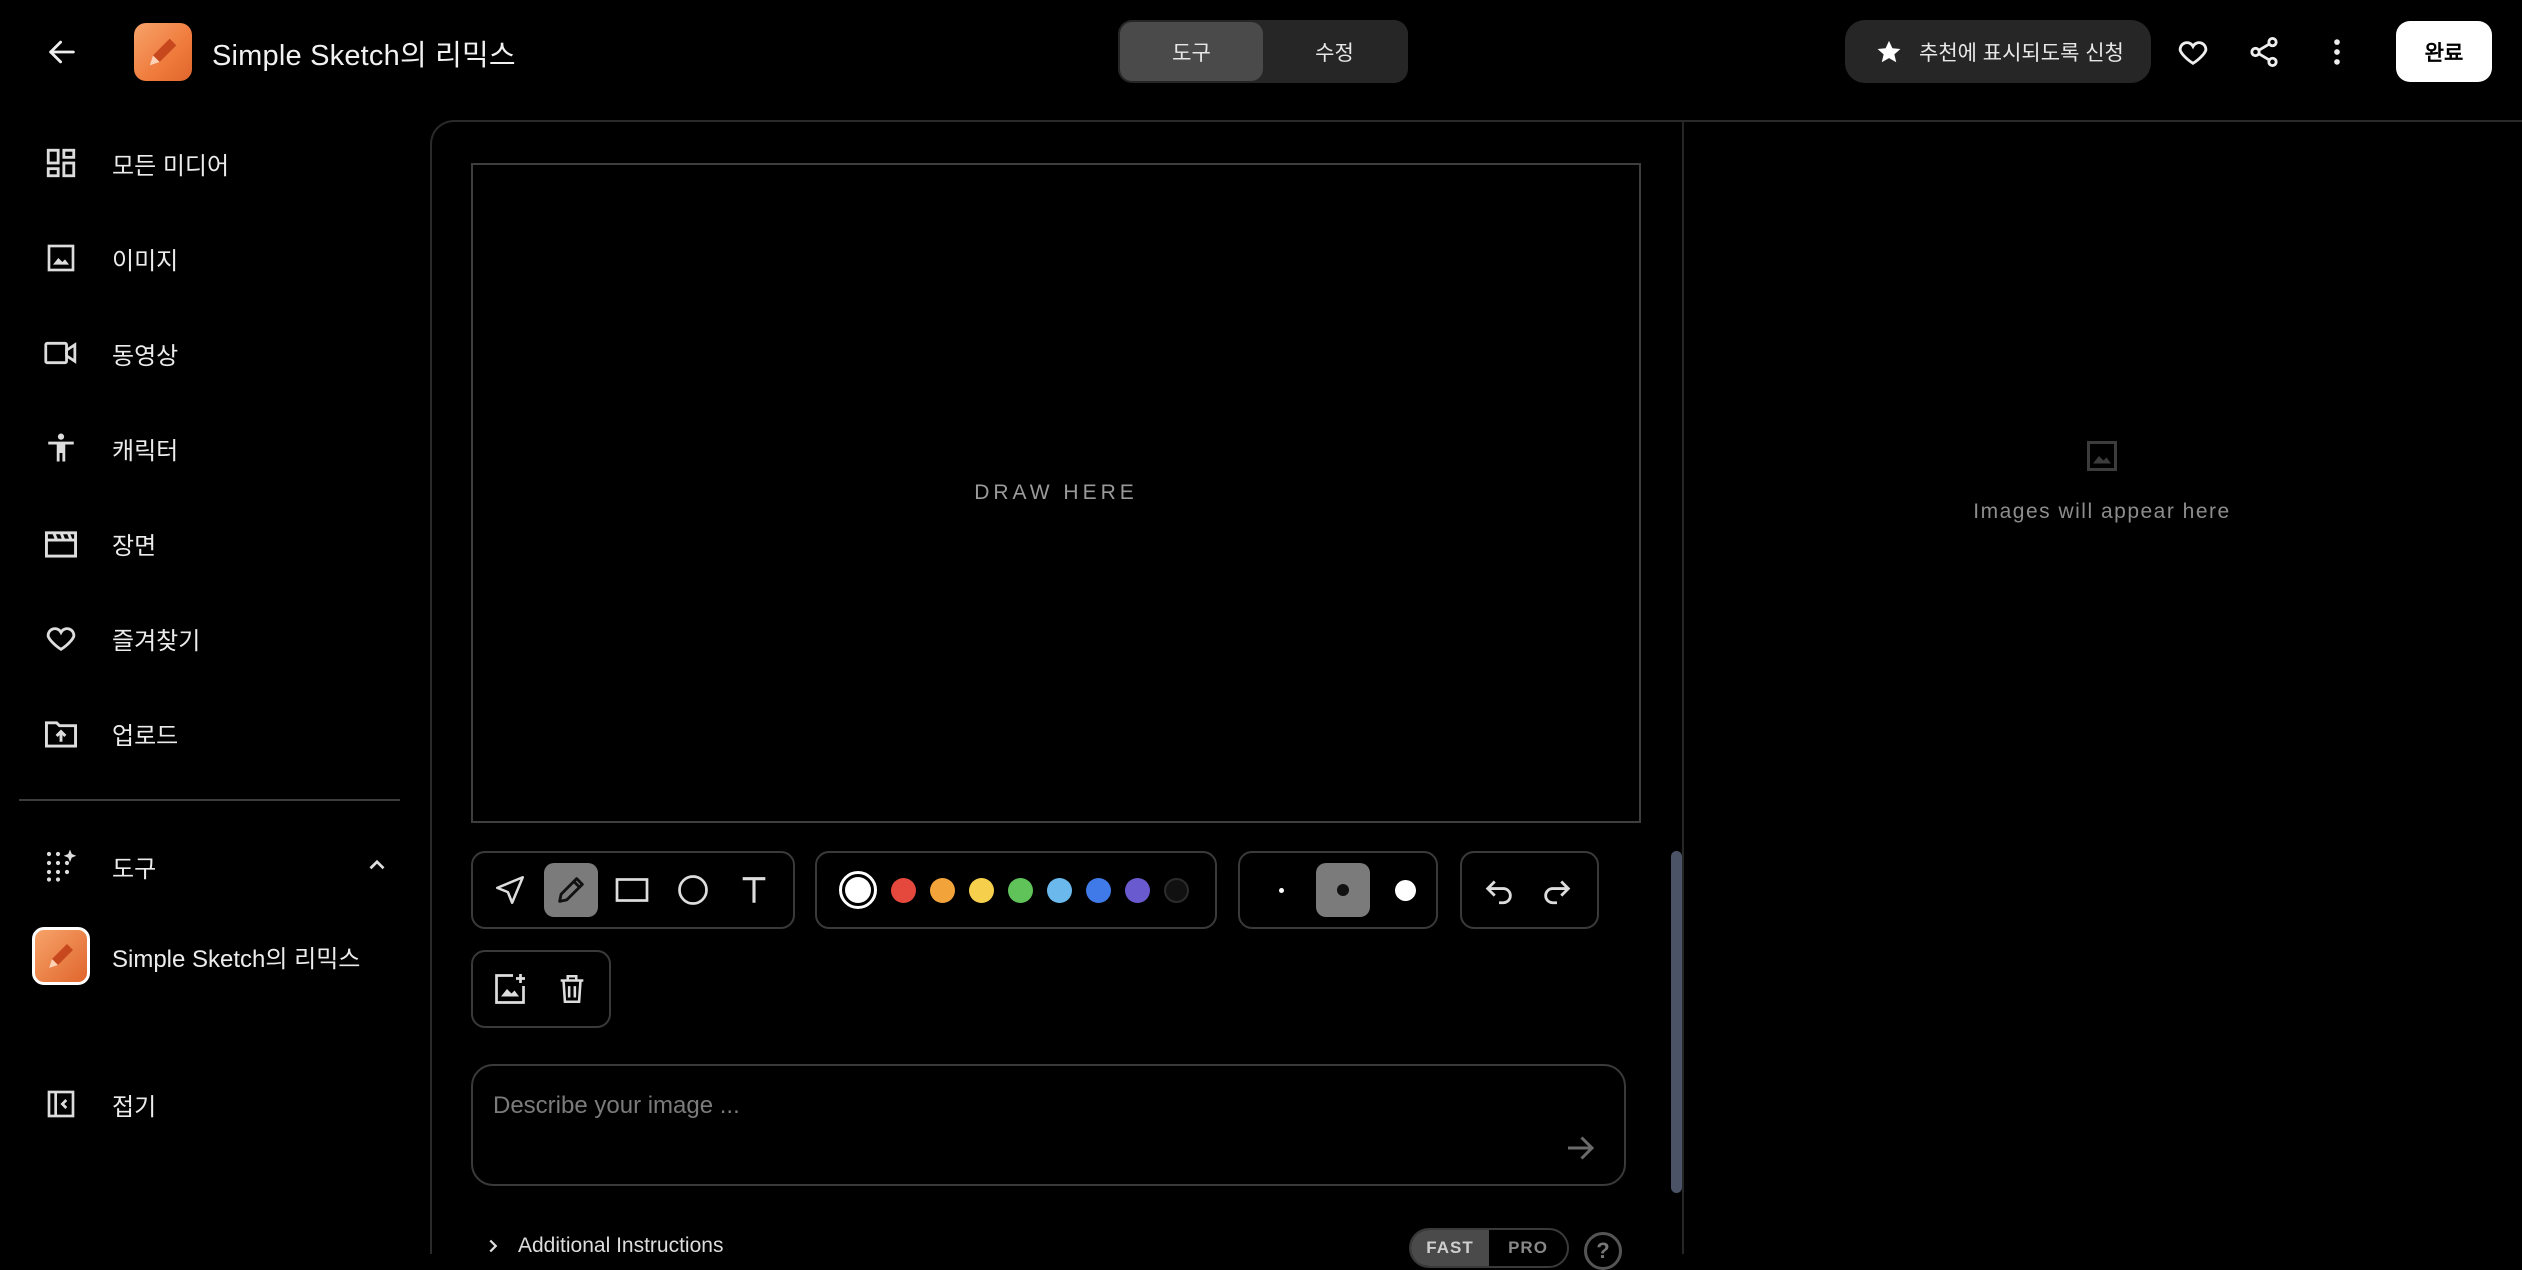 The image size is (2522, 1270). I want to click on delete-button, so click(572, 989).